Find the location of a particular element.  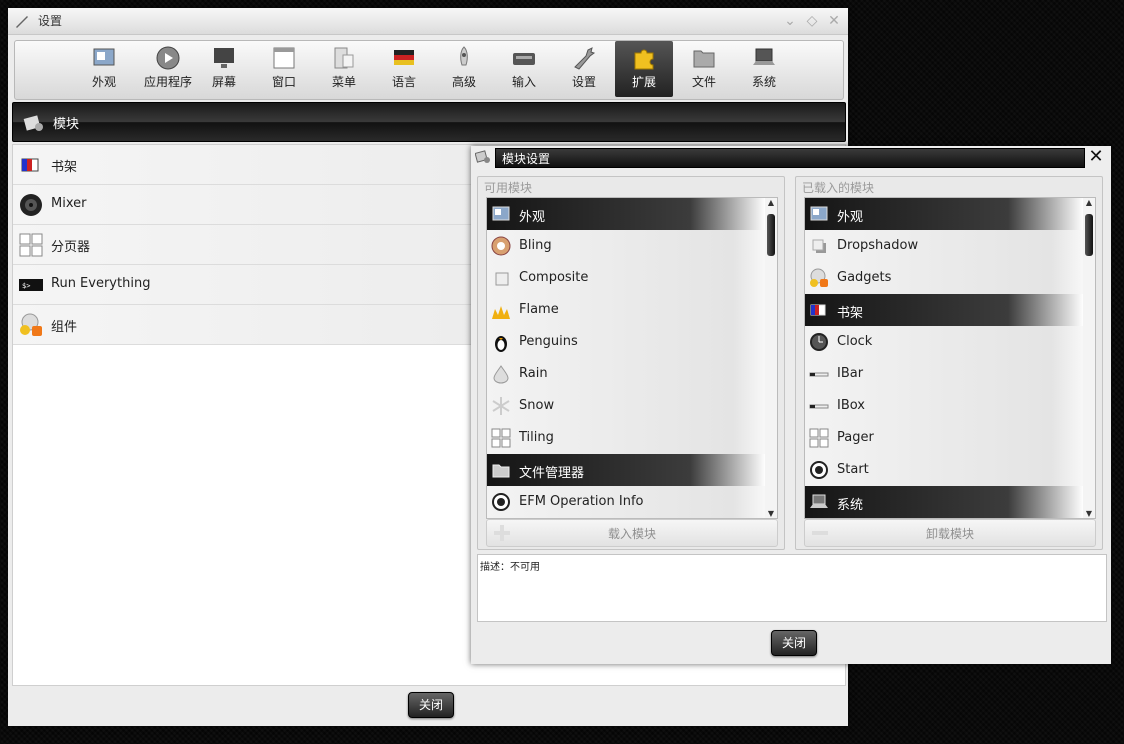

flame-icon is located at coordinates (501, 312).